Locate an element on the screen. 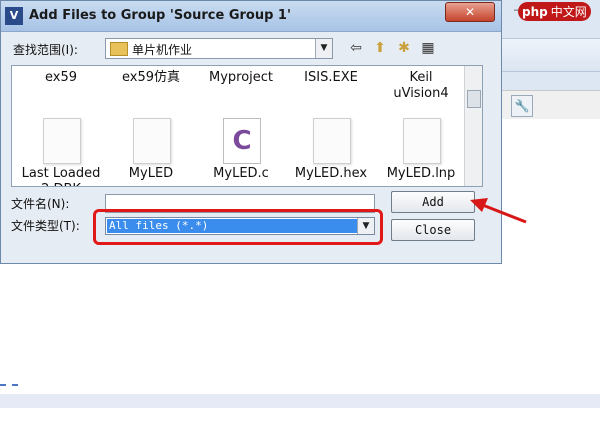 This screenshot has height=429, width=600. wrench-icon: 🔧 is located at coordinates (522, 106).